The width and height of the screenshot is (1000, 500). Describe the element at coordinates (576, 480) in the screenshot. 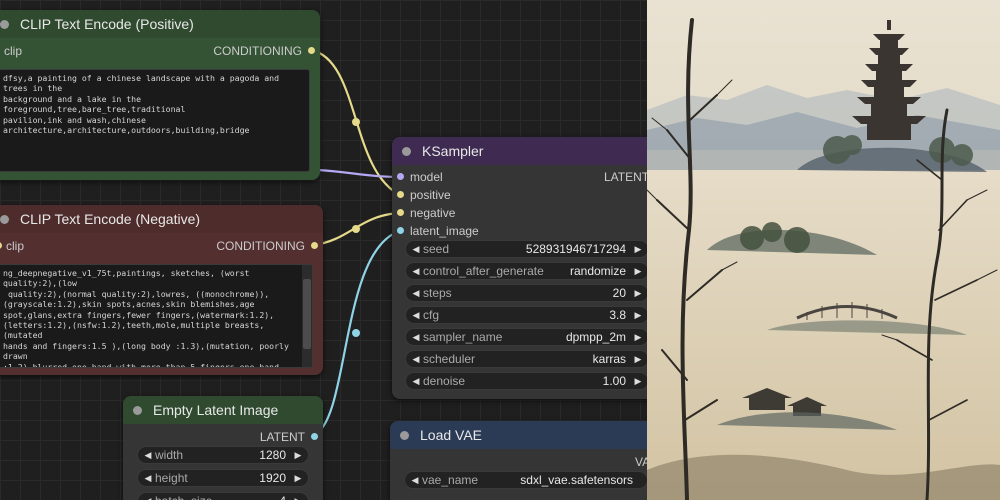

I see `widget-value: sdxl_vae.safetensors` at that location.